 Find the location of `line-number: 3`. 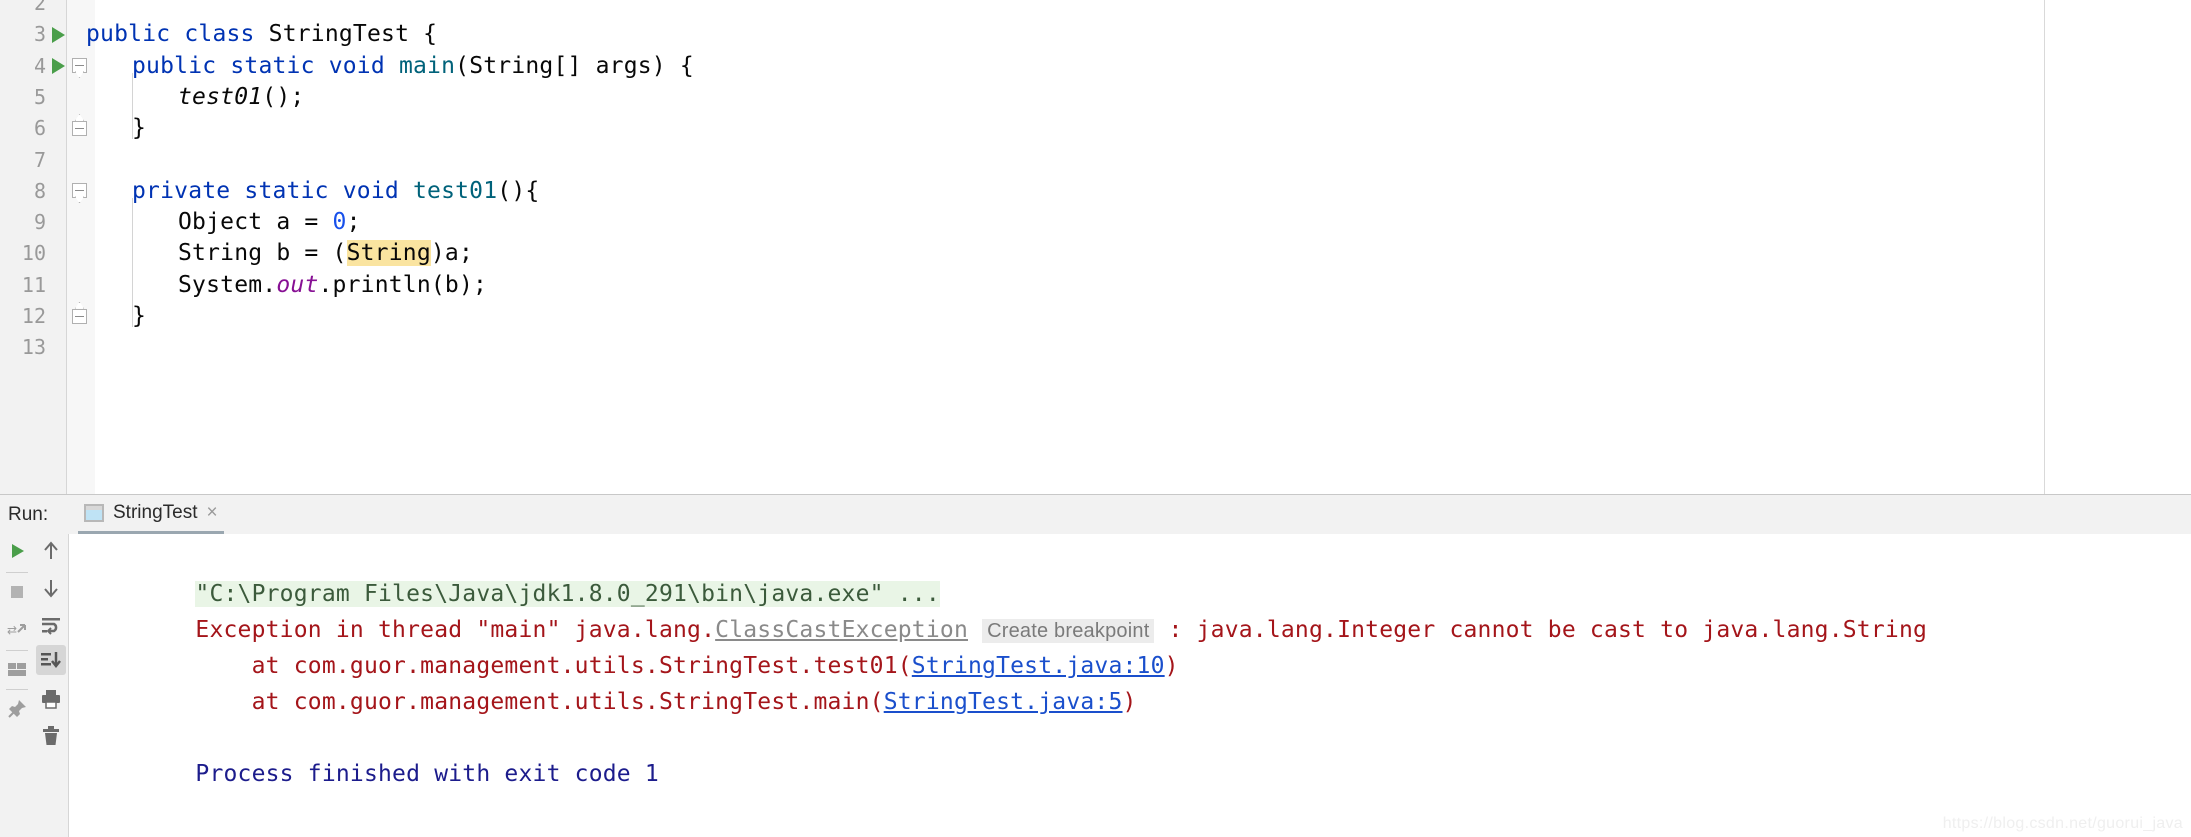

line-number: 3 is located at coordinates (39, 34).